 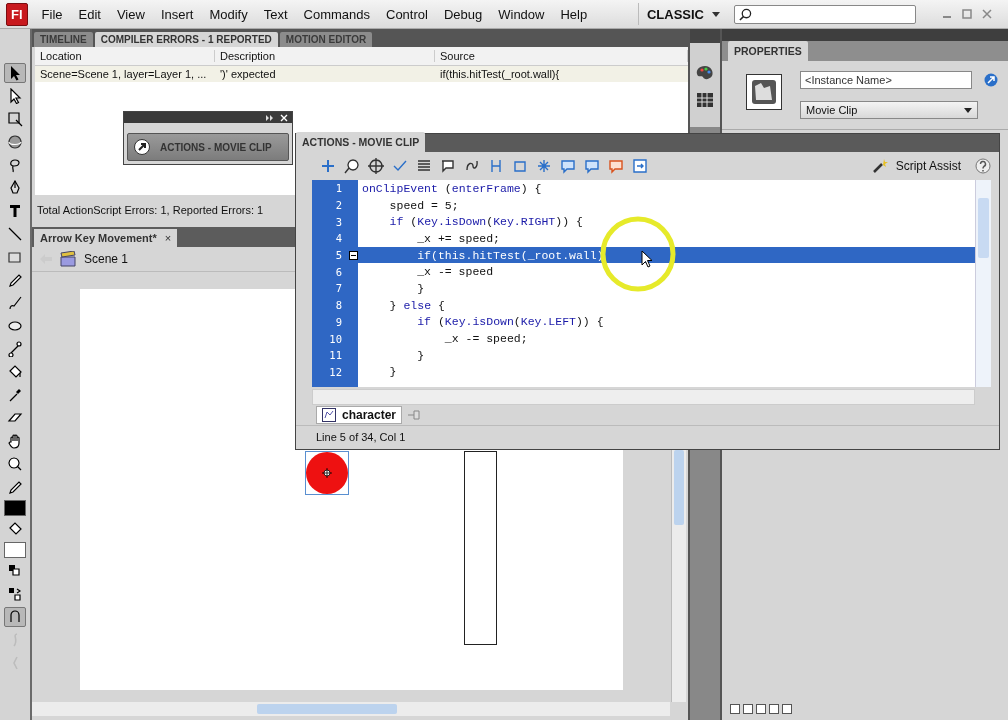 I want to click on pencil-icon, so click(x=15, y=280).